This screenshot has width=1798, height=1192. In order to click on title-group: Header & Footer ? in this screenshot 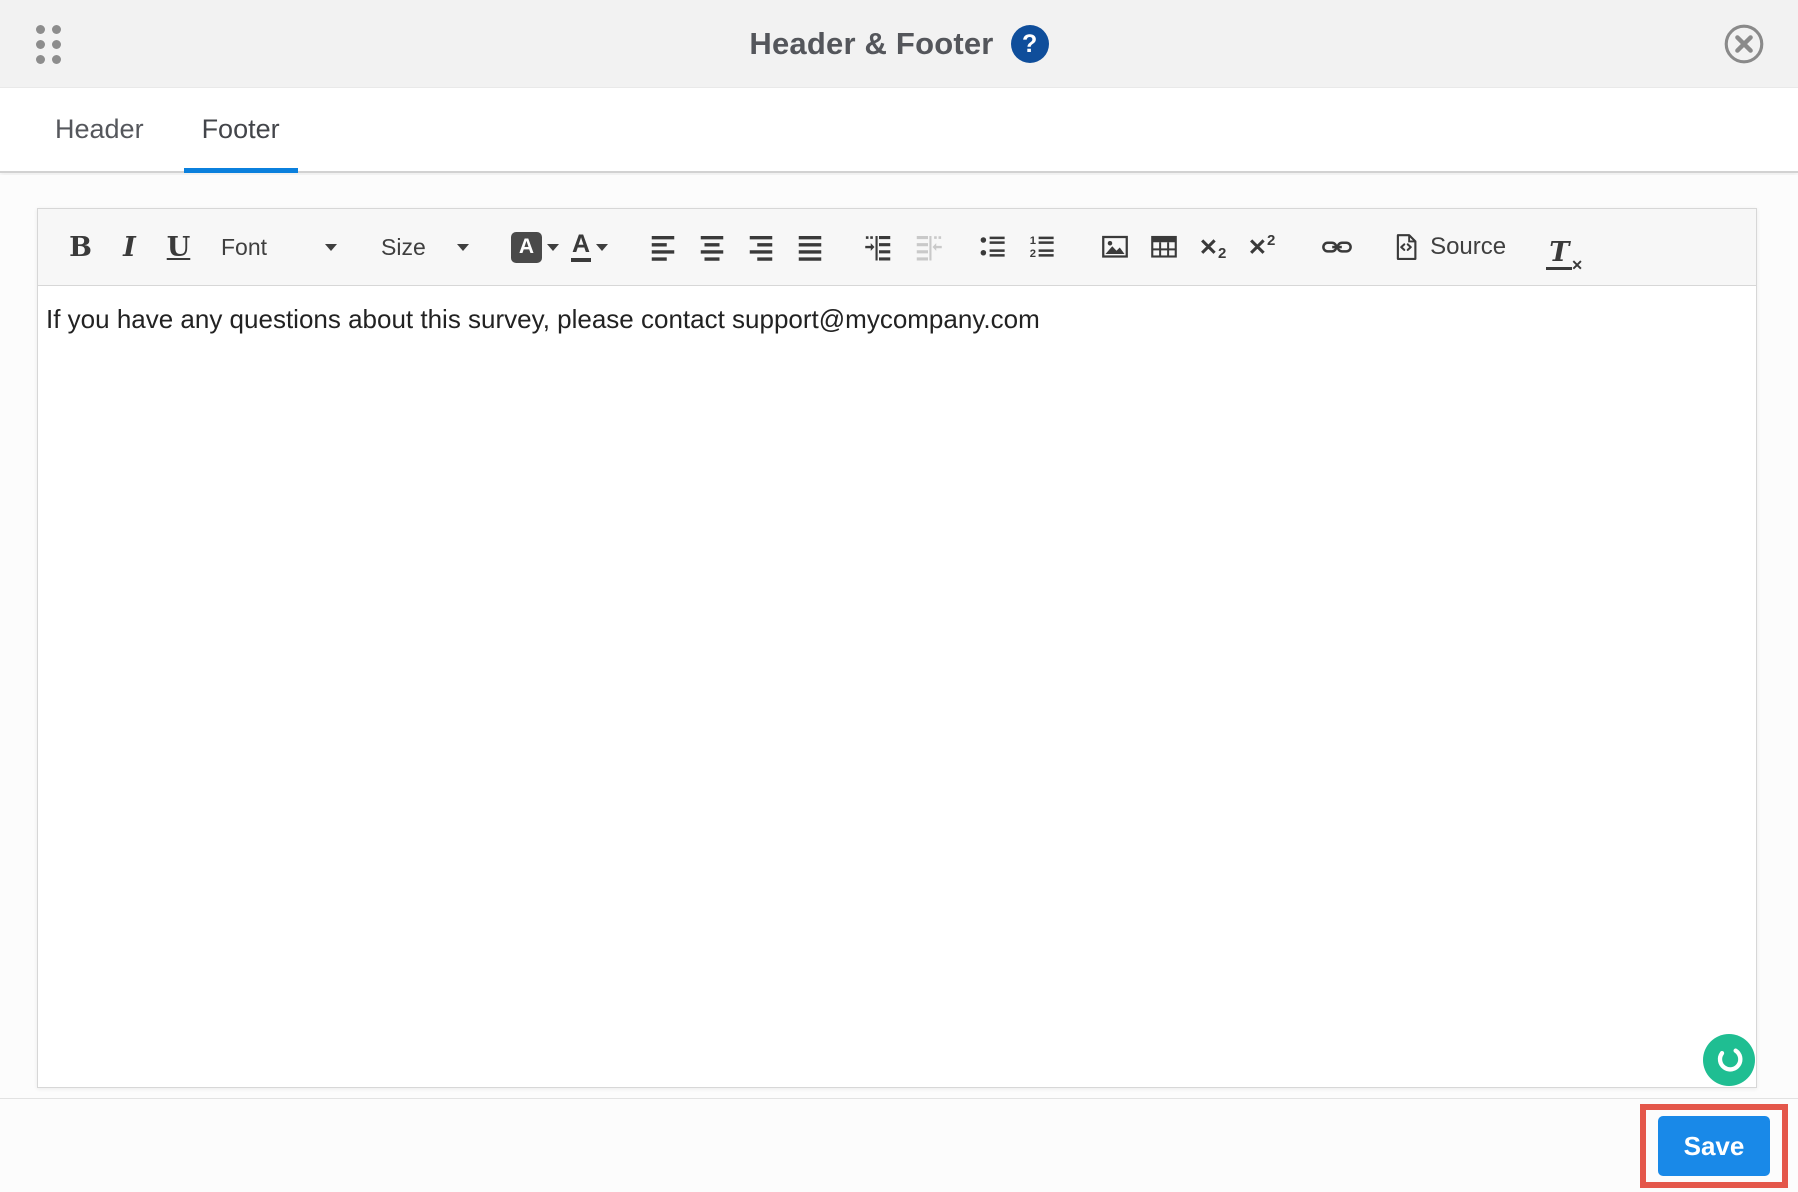, I will do `click(899, 44)`.